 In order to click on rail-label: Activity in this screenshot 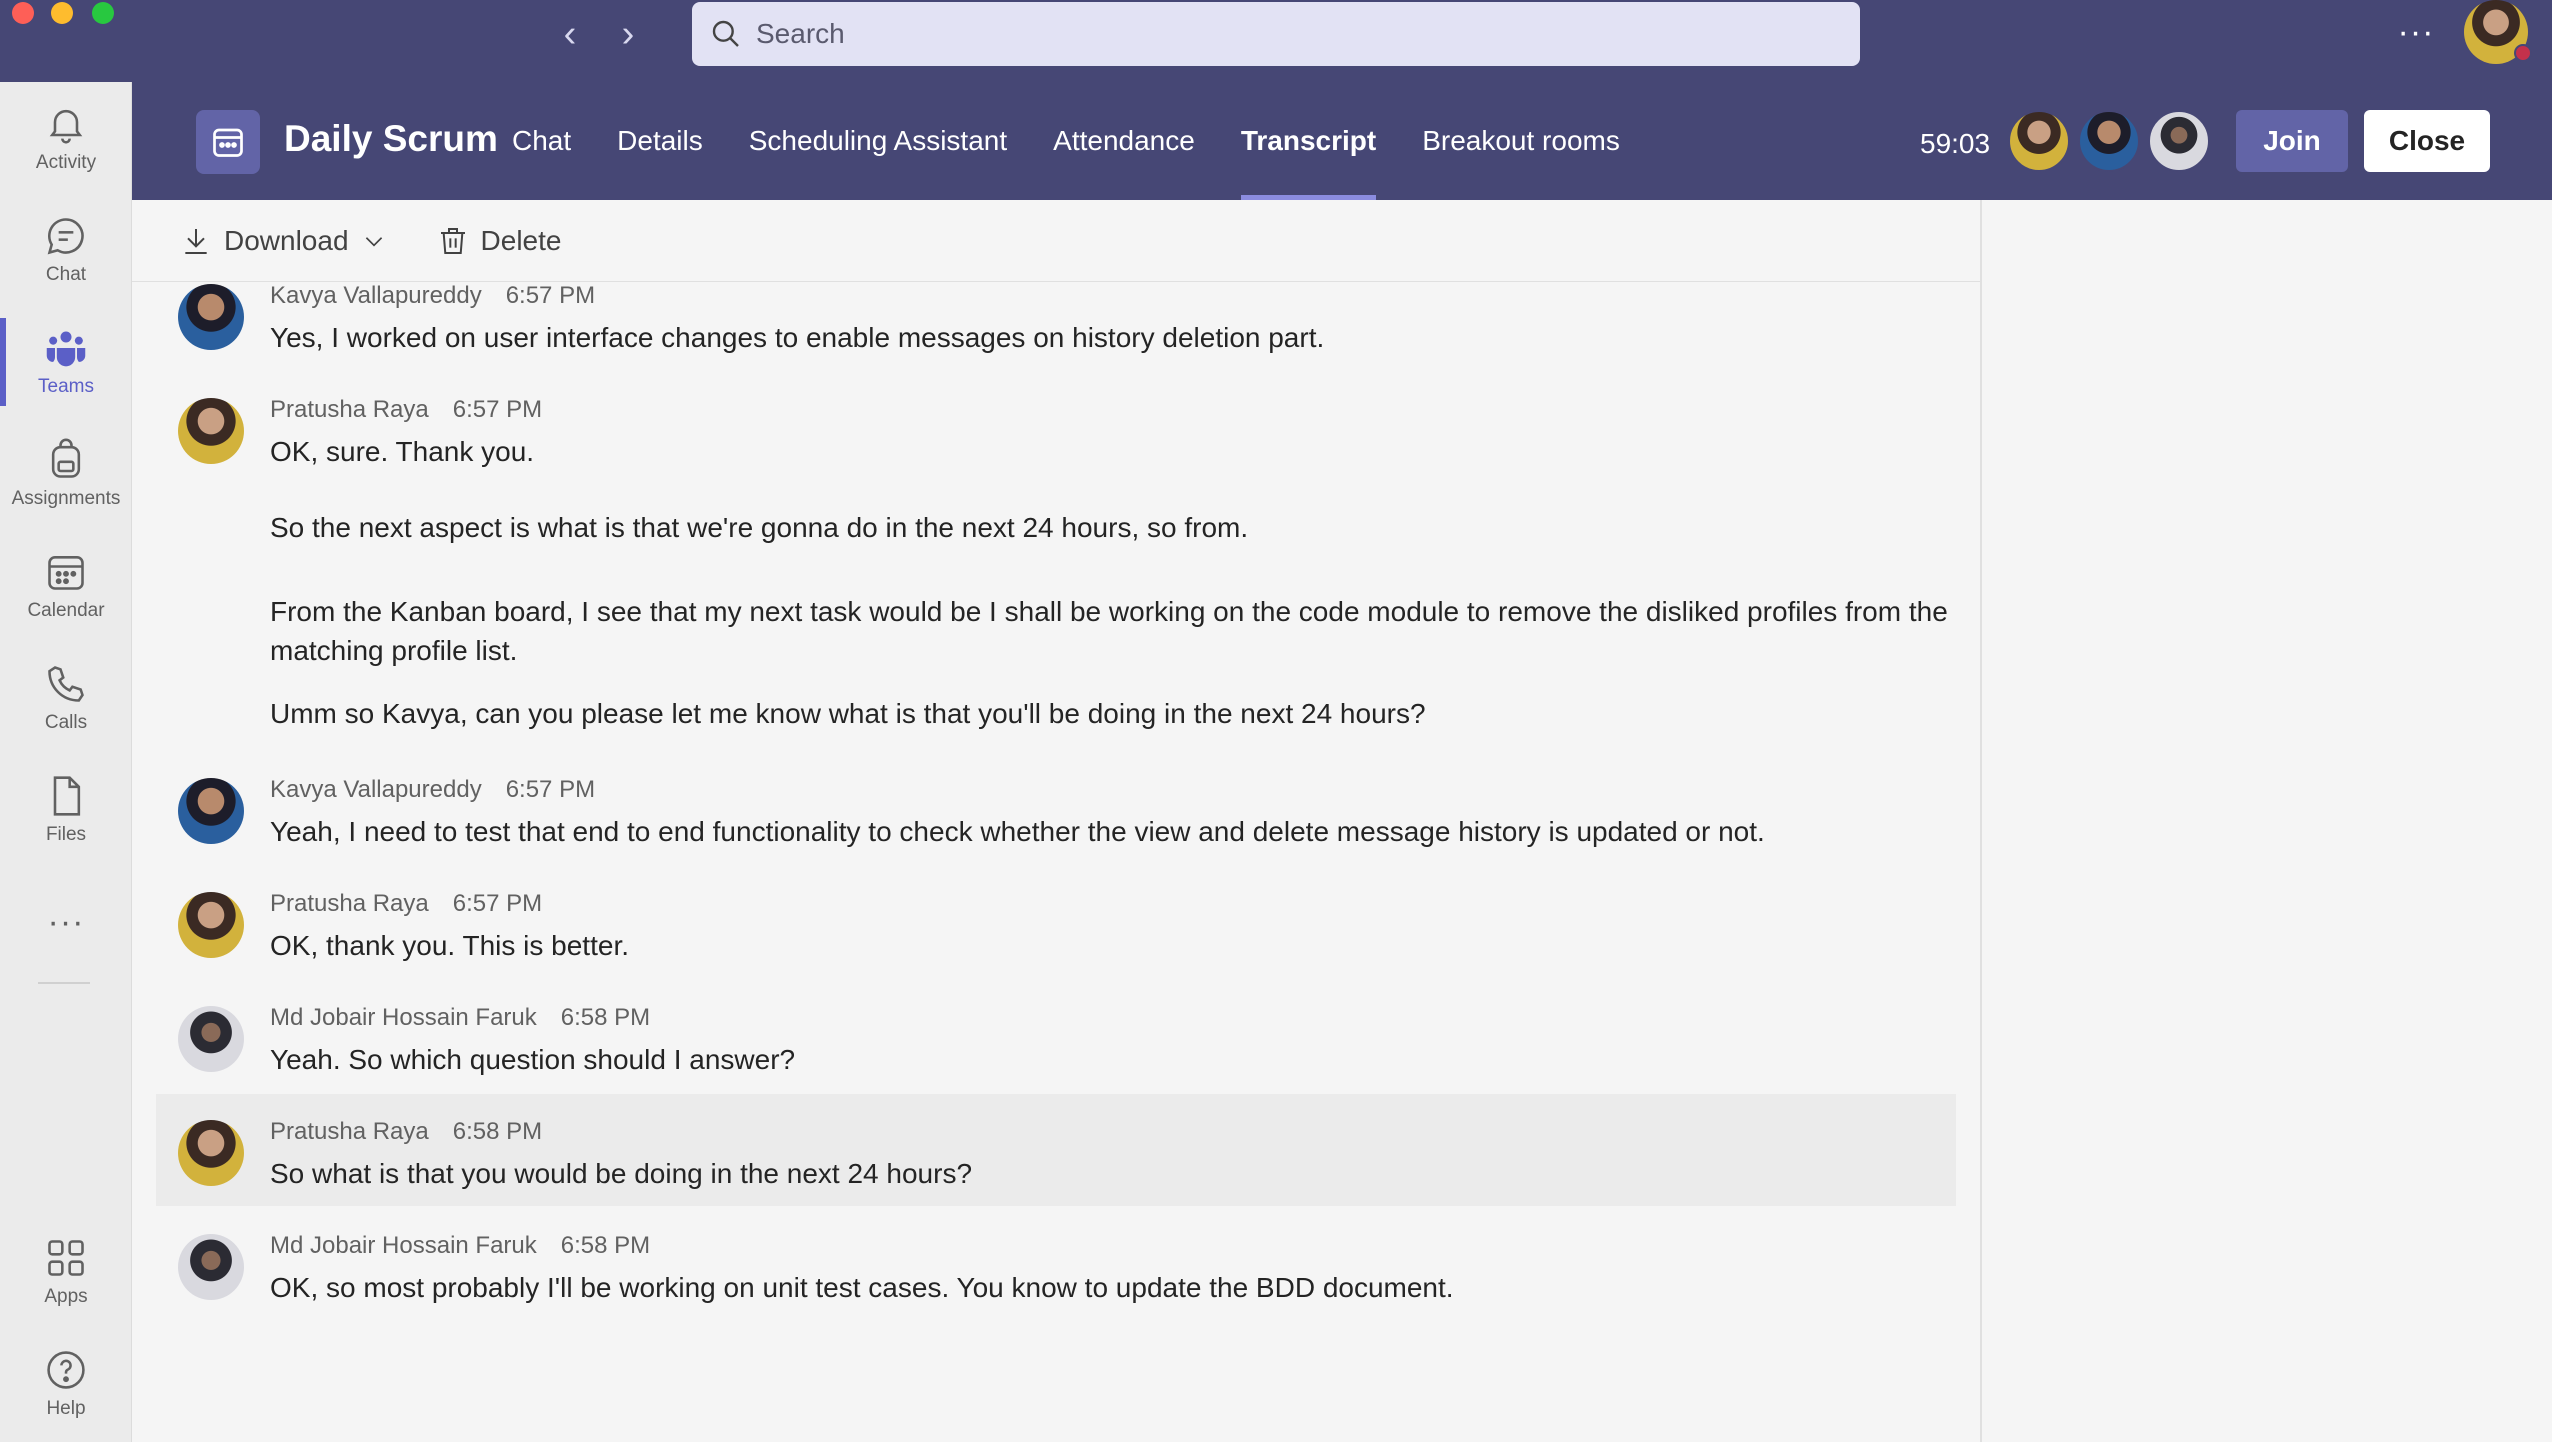, I will do `click(66, 162)`.